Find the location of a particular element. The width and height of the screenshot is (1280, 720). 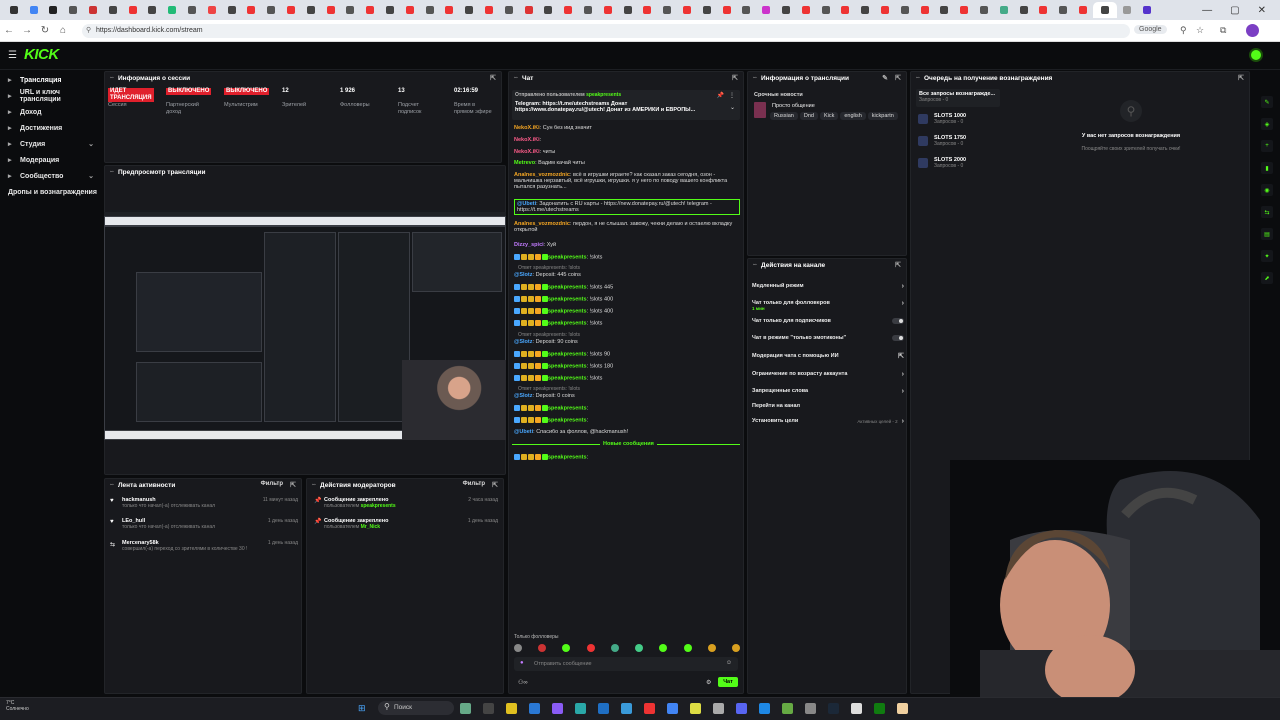

reward-filter-dropdown: Все запросы вознагражде... Запросов - 0 is located at coordinates (958, 98).